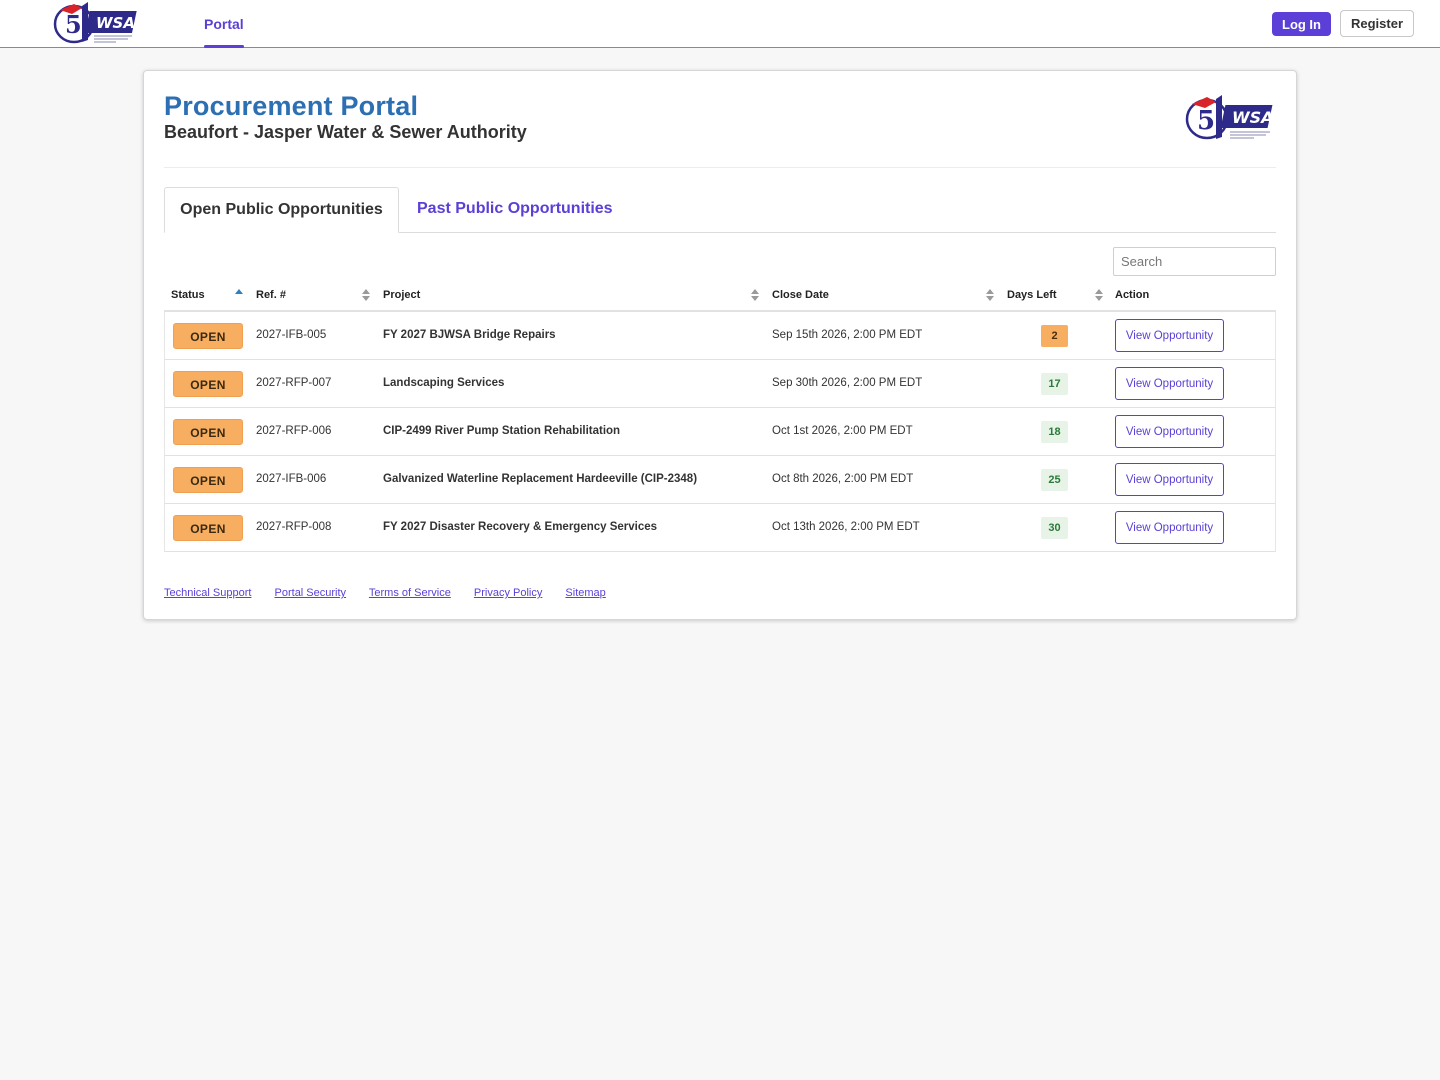  What do you see at coordinates (469, 335) in the screenshot?
I see `project-name: FY 2027 BJWSA Bridge Repairs` at bounding box center [469, 335].